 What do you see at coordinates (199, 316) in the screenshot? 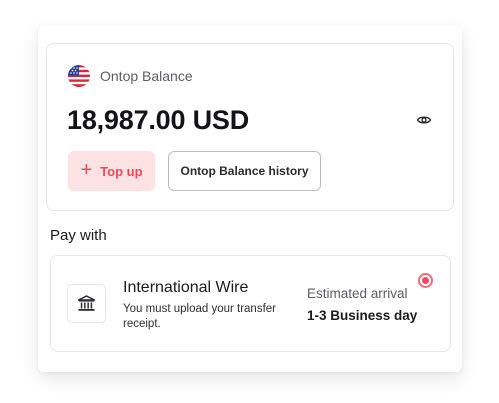
I see `method-description: You must upload your transfer receipt.` at bounding box center [199, 316].